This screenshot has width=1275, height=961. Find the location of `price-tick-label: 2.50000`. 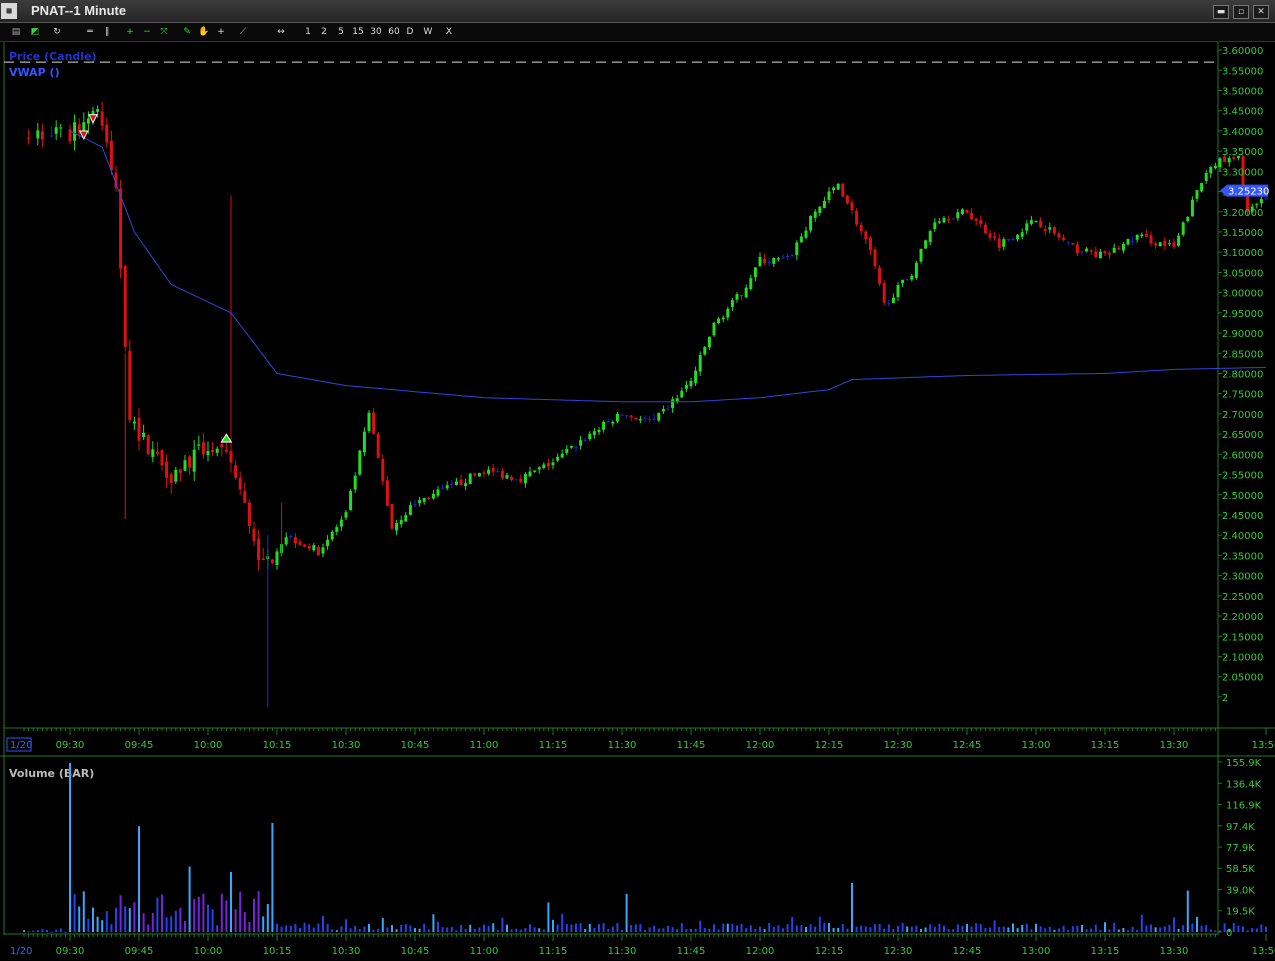

price-tick-label: 2.50000 is located at coordinates (1242, 496).